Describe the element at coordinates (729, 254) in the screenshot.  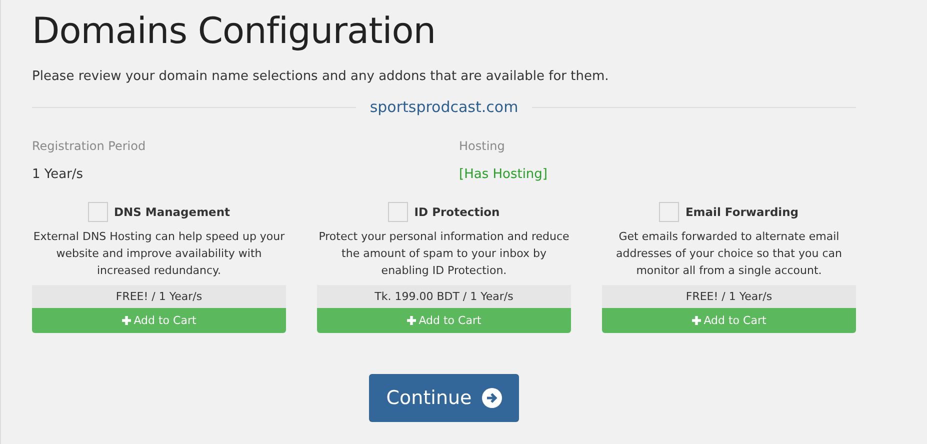
I see `addon-description: Get emails forwarded to alternate email addresses of your choice so that you can monitor all from a single account.` at that location.